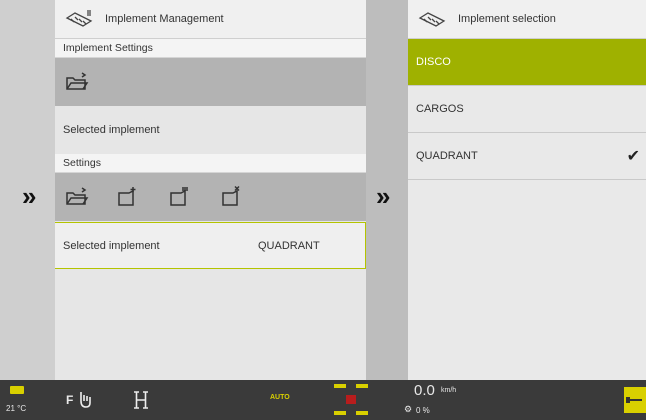  What do you see at coordinates (527, 156) in the screenshot?
I see `implement-option-quadrant: QUADRANT ✔` at bounding box center [527, 156].